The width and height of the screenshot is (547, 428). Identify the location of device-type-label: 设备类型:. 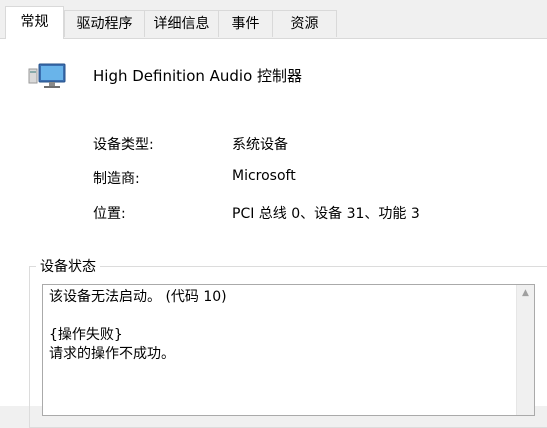
(123, 145).